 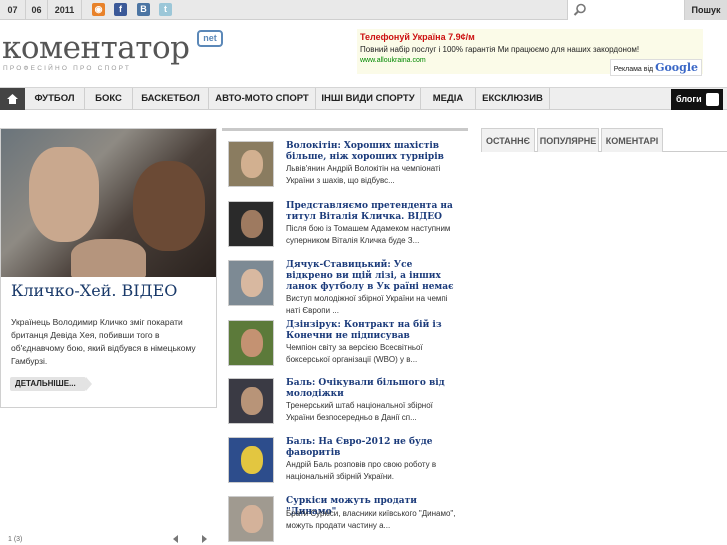 I want to click on ad-title: Телефонуй Україна 7.9¢/м, so click(x=417, y=37).